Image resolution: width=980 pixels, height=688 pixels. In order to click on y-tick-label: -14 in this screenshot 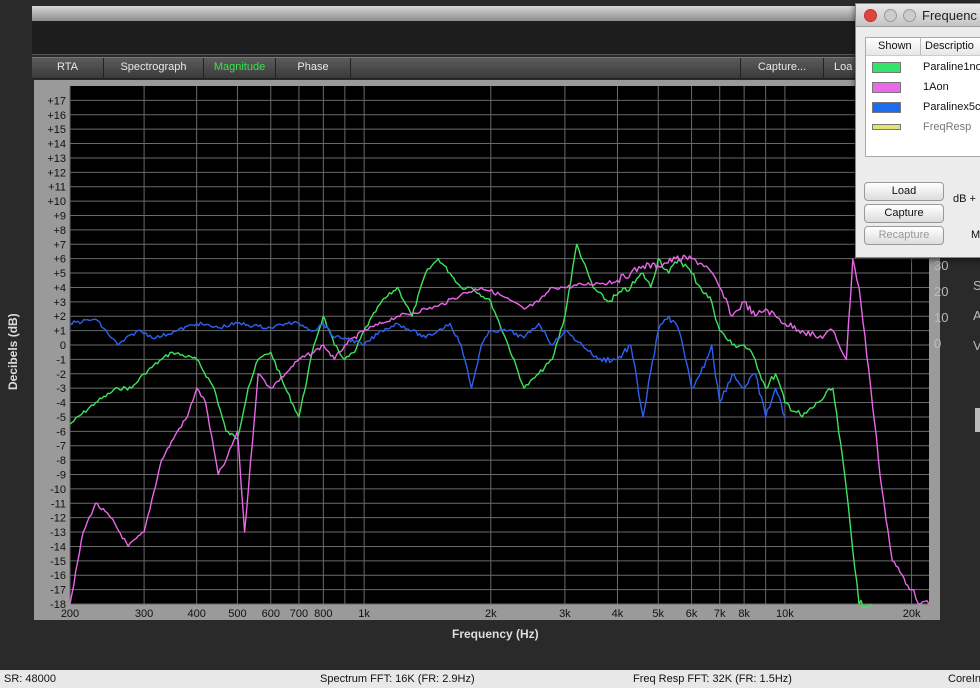, I will do `click(58, 547)`.